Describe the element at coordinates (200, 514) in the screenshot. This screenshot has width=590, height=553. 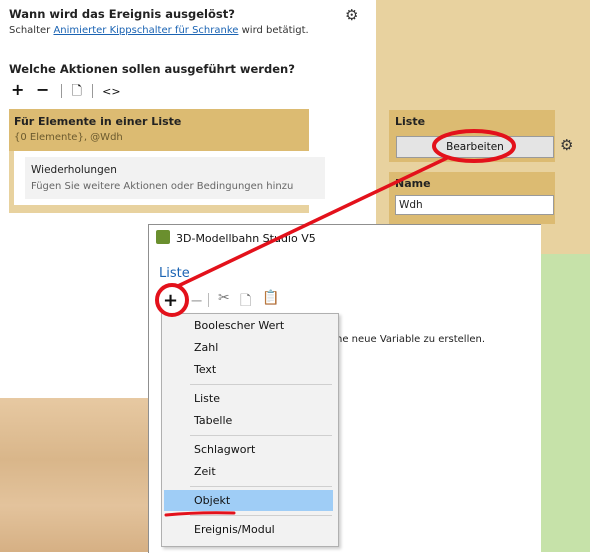
I see `annotation-underline-object` at that location.